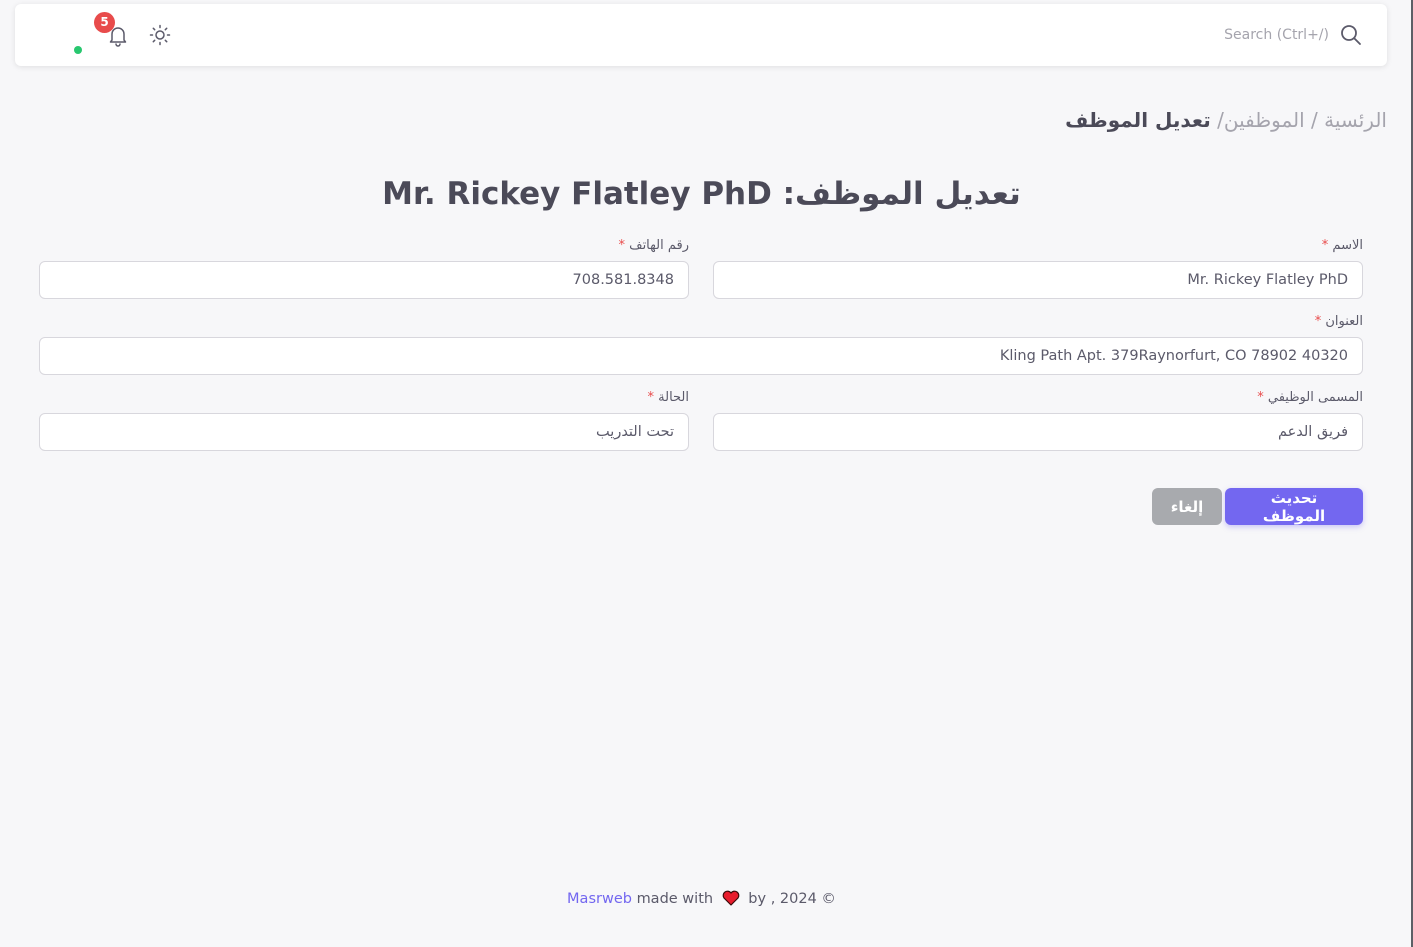  What do you see at coordinates (675, 899) in the screenshot?
I see `footer-made-with: made with` at bounding box center [675, 899].